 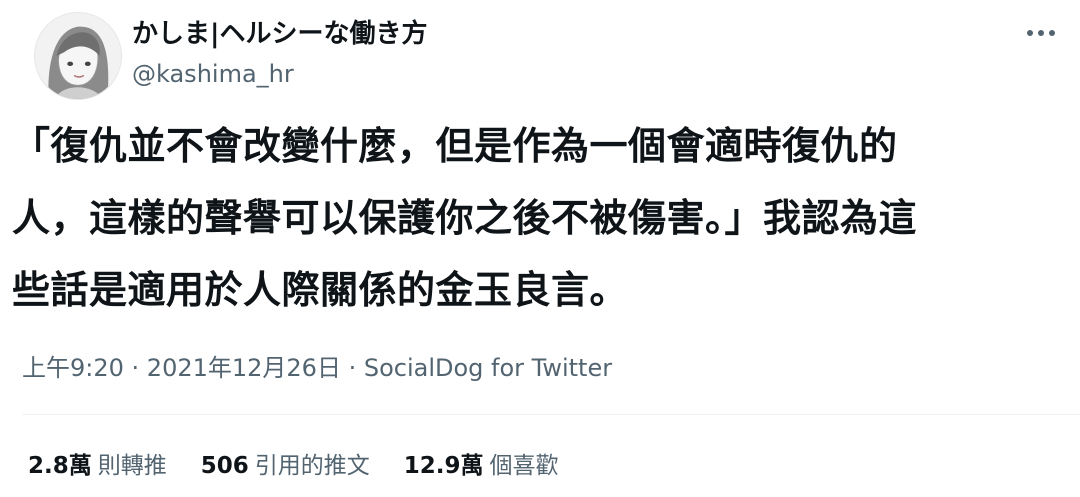 I want to click on tweet-time: 上午9:20, so click(x=73, y=368).